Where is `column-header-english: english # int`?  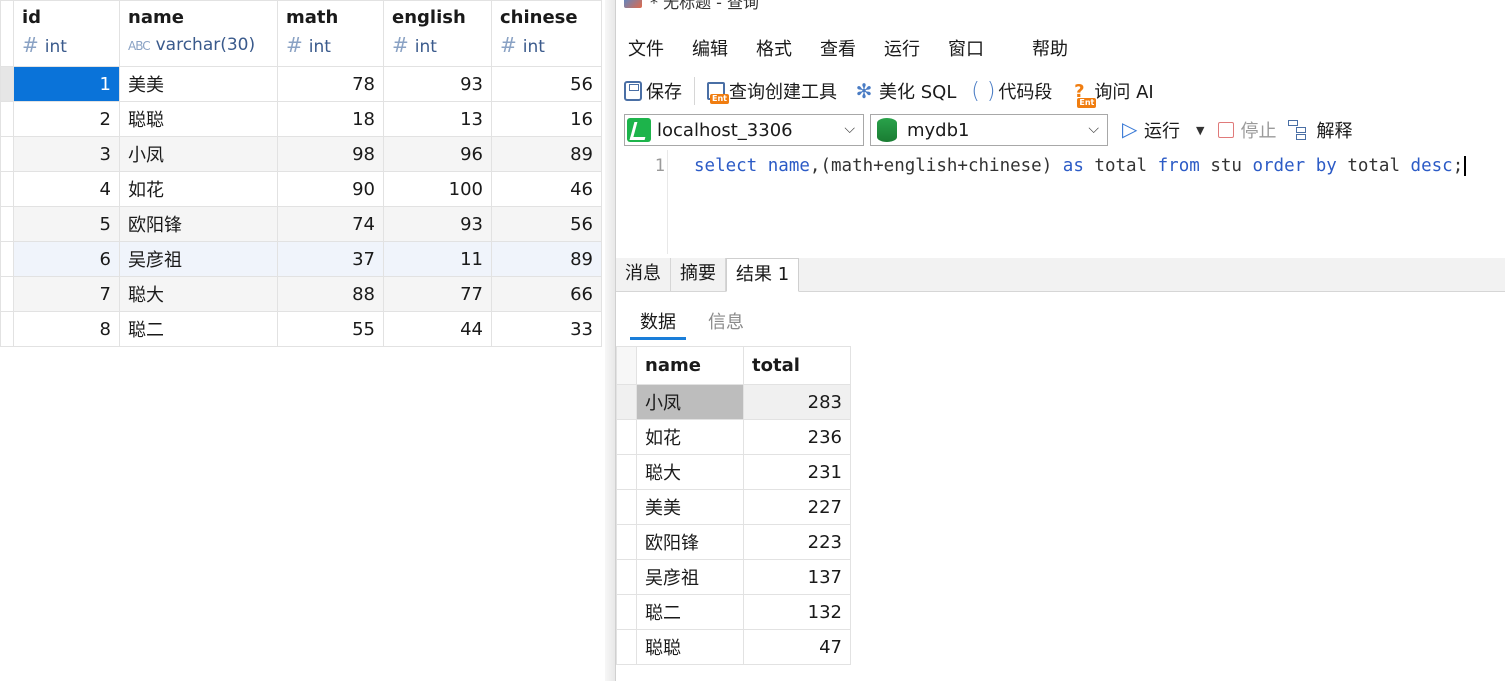 column-header-english: english # int is located at coordinates (437, 33).